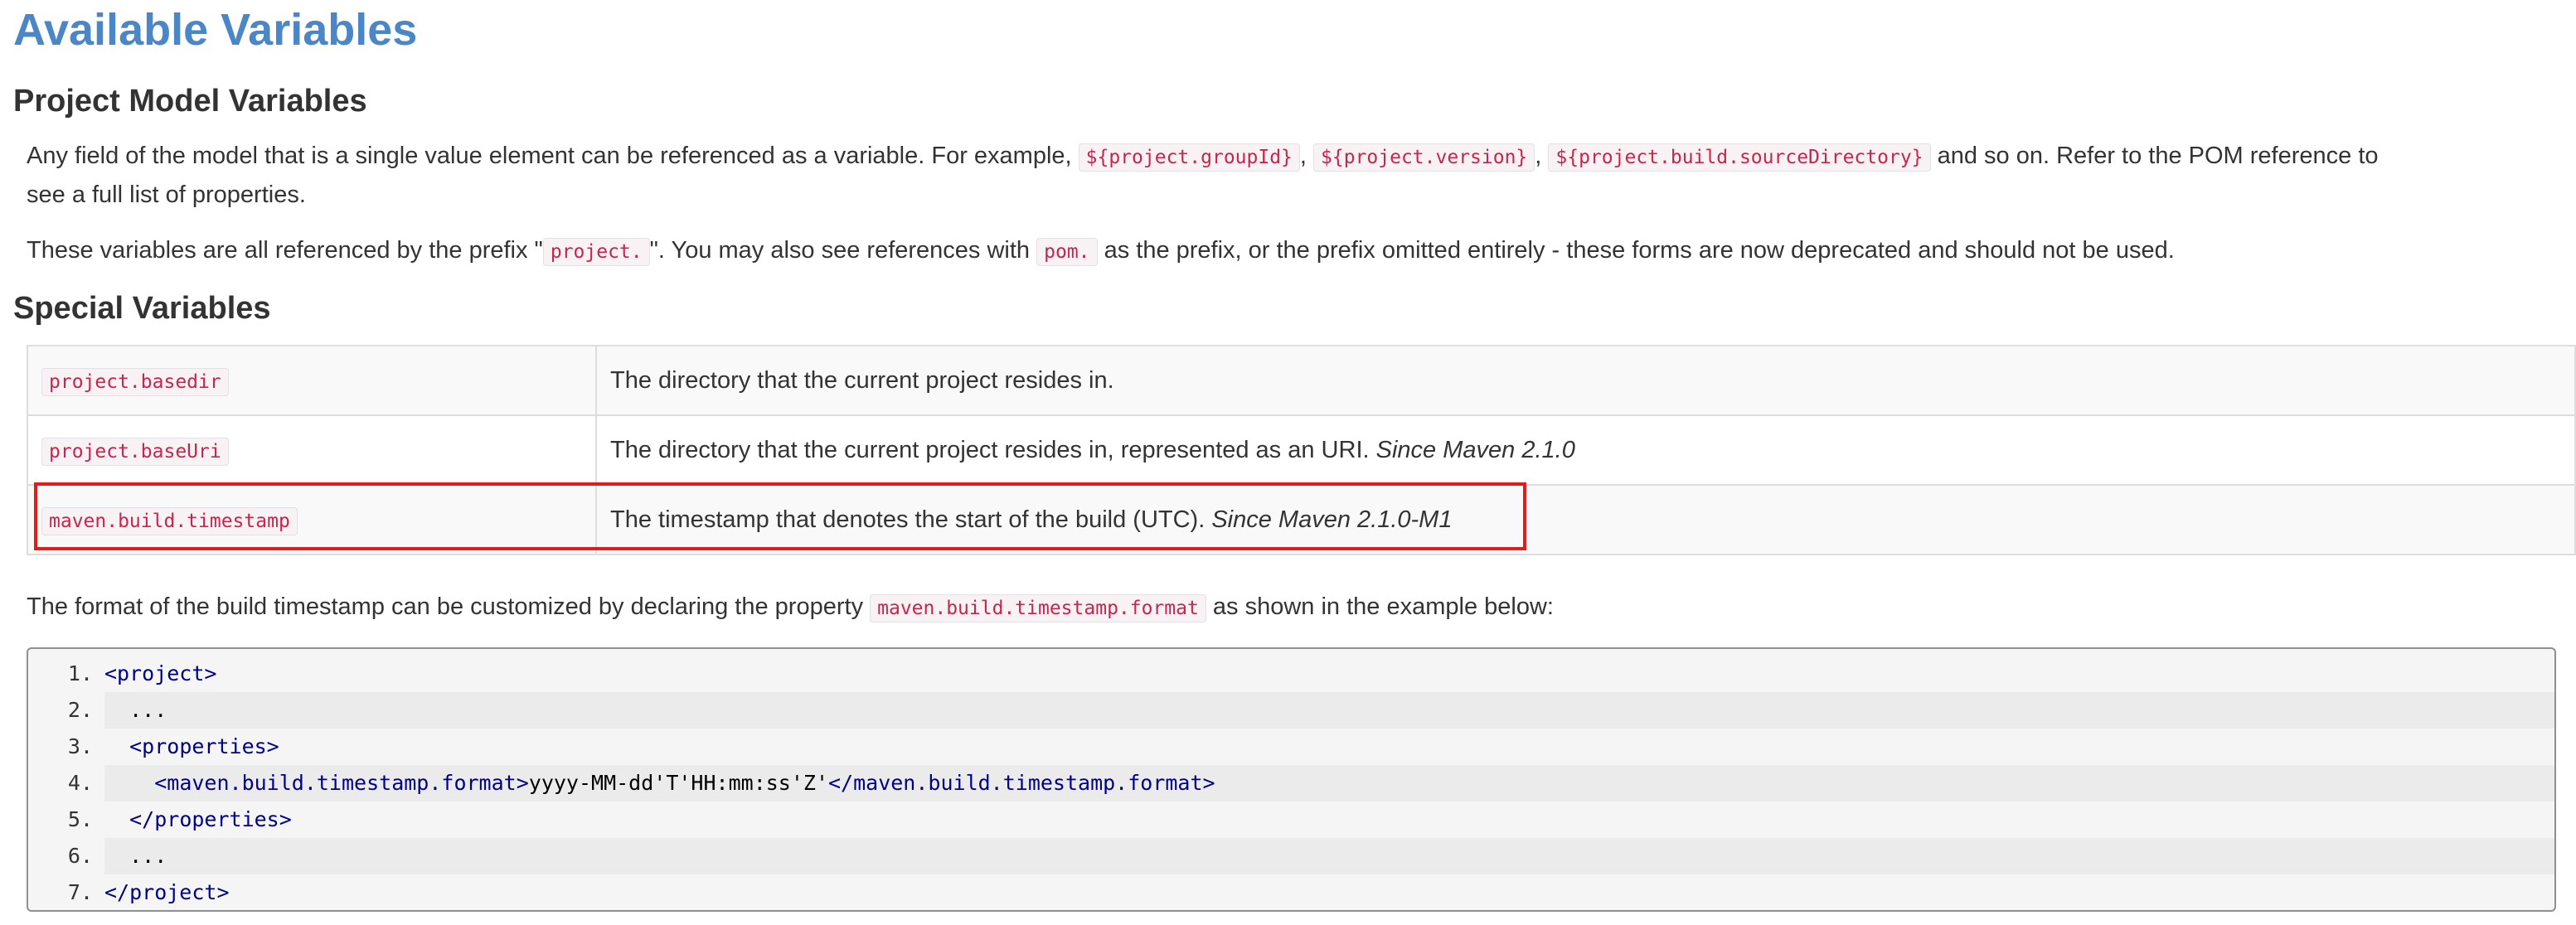 This screenshot has width=2576, height=925. What do you see at coordinates (80, 819) in the screenshot?
I see `line-number: 5.` at bounding box center [80, 819].